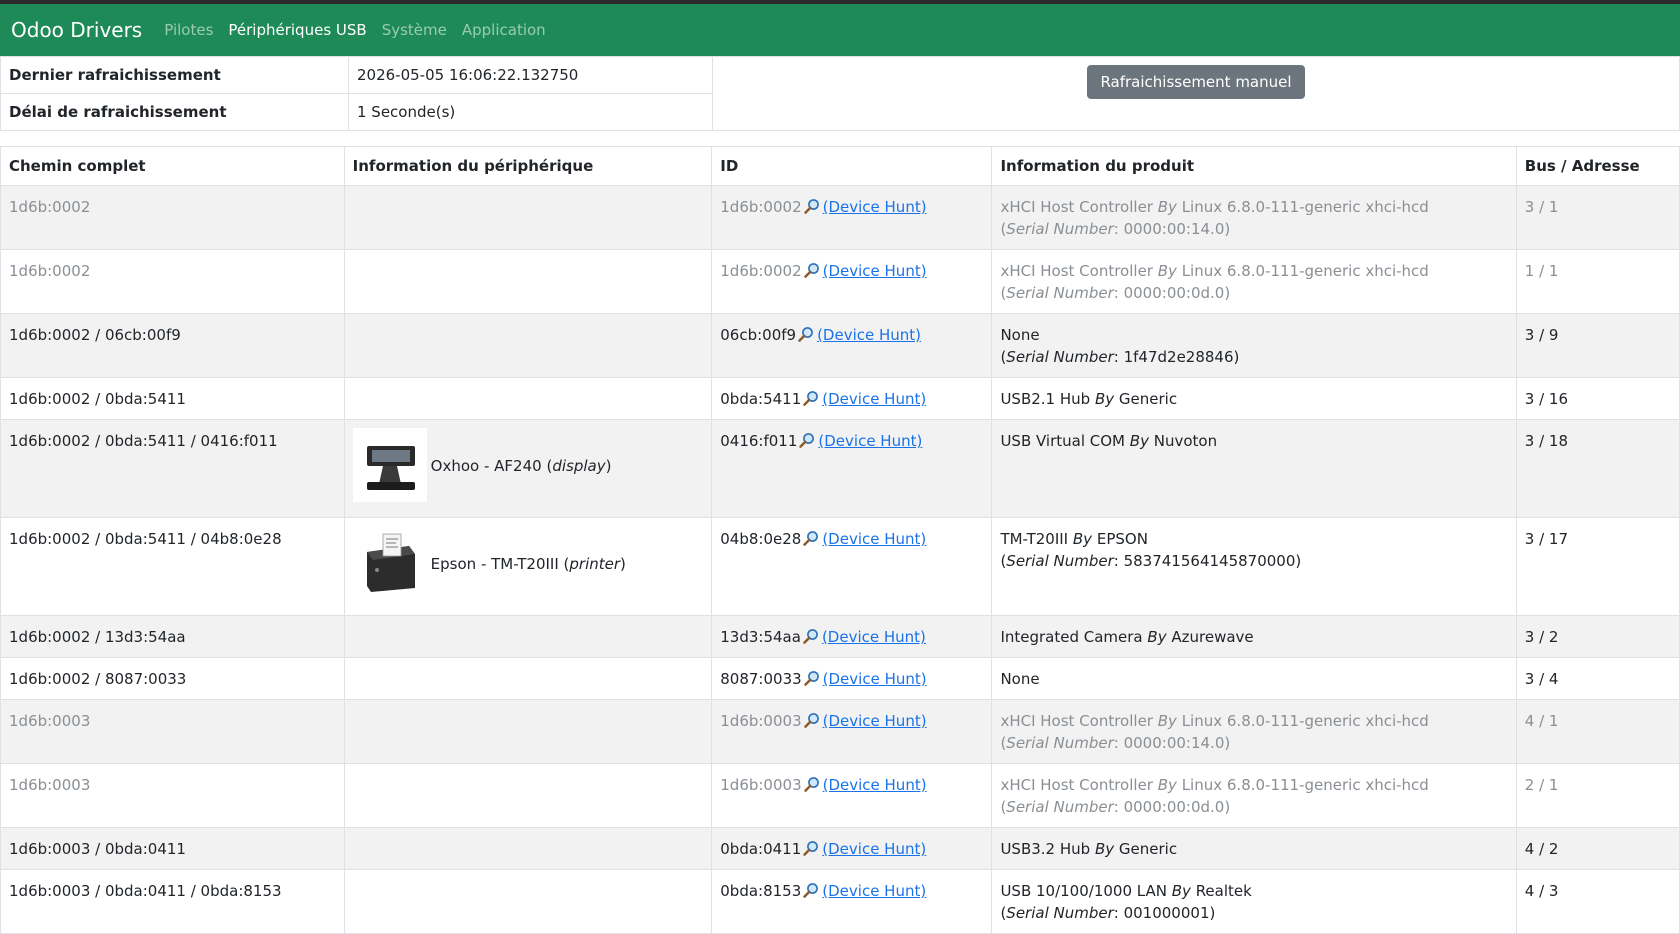  What do you see at coordinates (389, 465) in the screenshot?
I see `customer-display-icon` at bounding box center [389, 465].